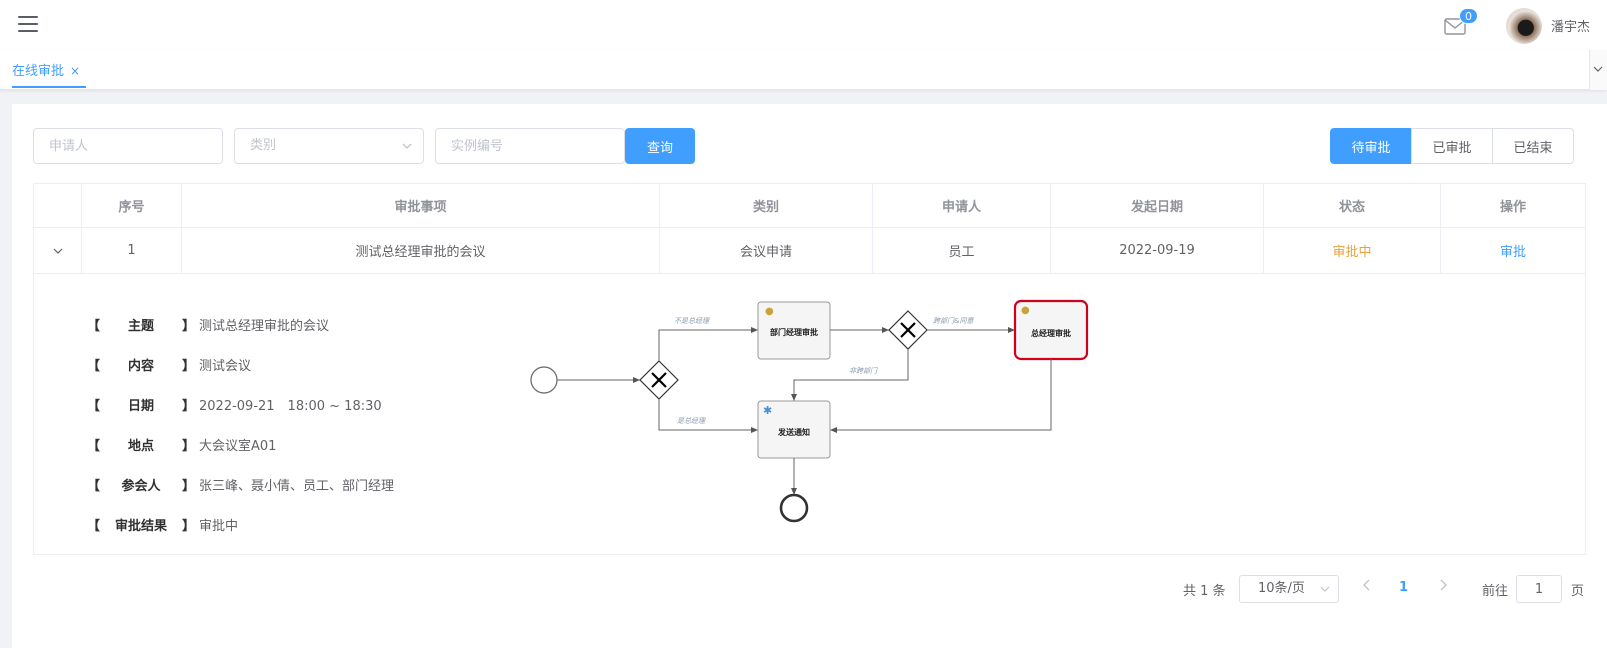 The width and height of the screenshot is (1607, 648). Describe the element at coordinates (421, 205) in the screenshot. I see `header-item: 审批事项` at that location.